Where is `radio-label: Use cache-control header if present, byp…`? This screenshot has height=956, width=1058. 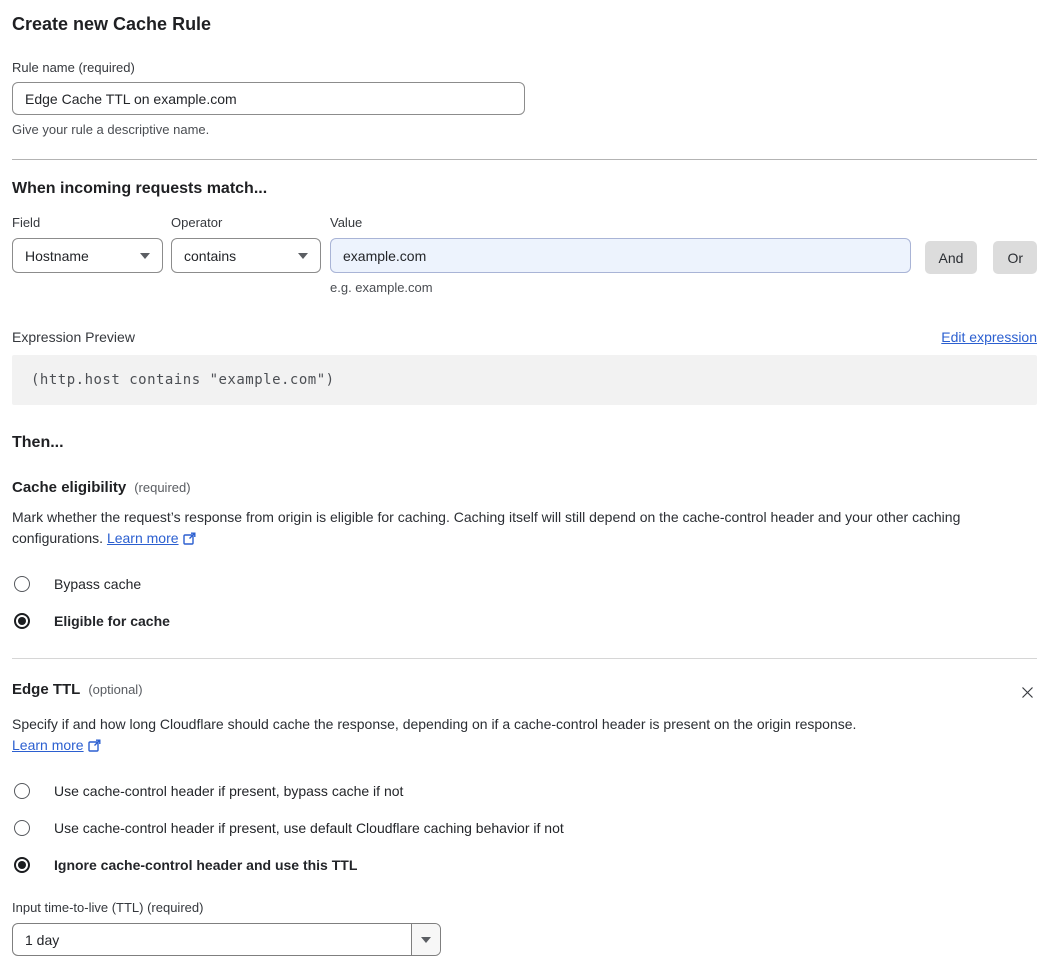
radio-label: Use cache-control header if present, byp… is located at coordinates (229, 791).